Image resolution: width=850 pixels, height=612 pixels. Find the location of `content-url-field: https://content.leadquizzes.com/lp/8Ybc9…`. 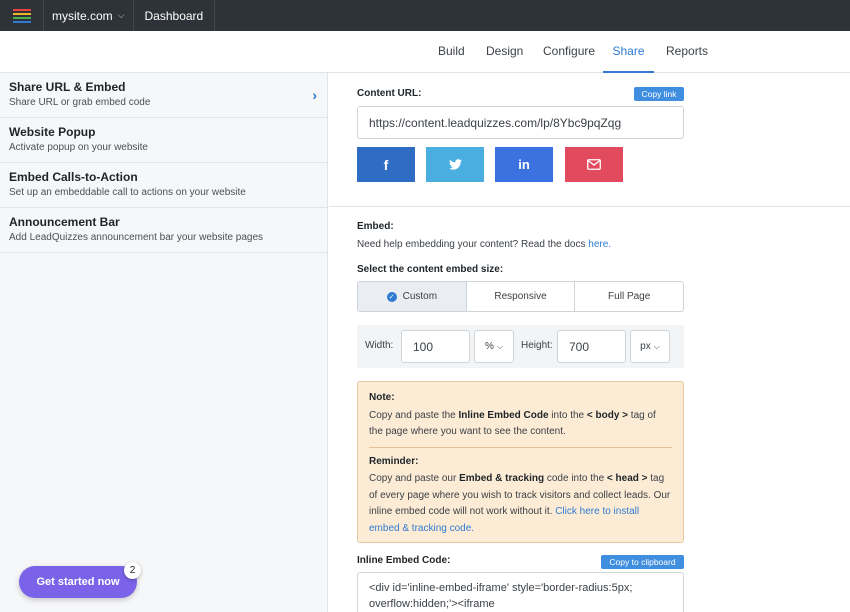

content-url-field: https://content.leadquizzes.com/lp/8Ybc9… is located at coordinates (520, 122).